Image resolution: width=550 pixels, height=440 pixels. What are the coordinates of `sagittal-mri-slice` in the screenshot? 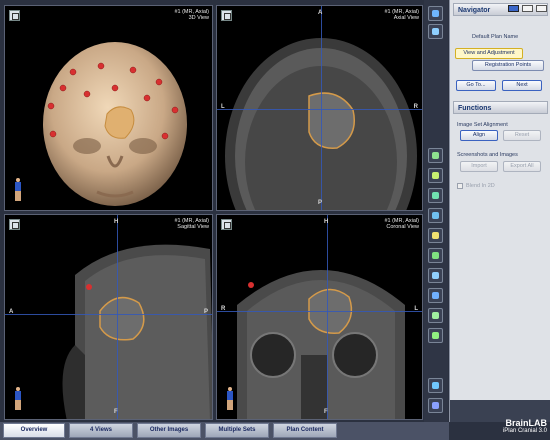 It's located at (137, 331).